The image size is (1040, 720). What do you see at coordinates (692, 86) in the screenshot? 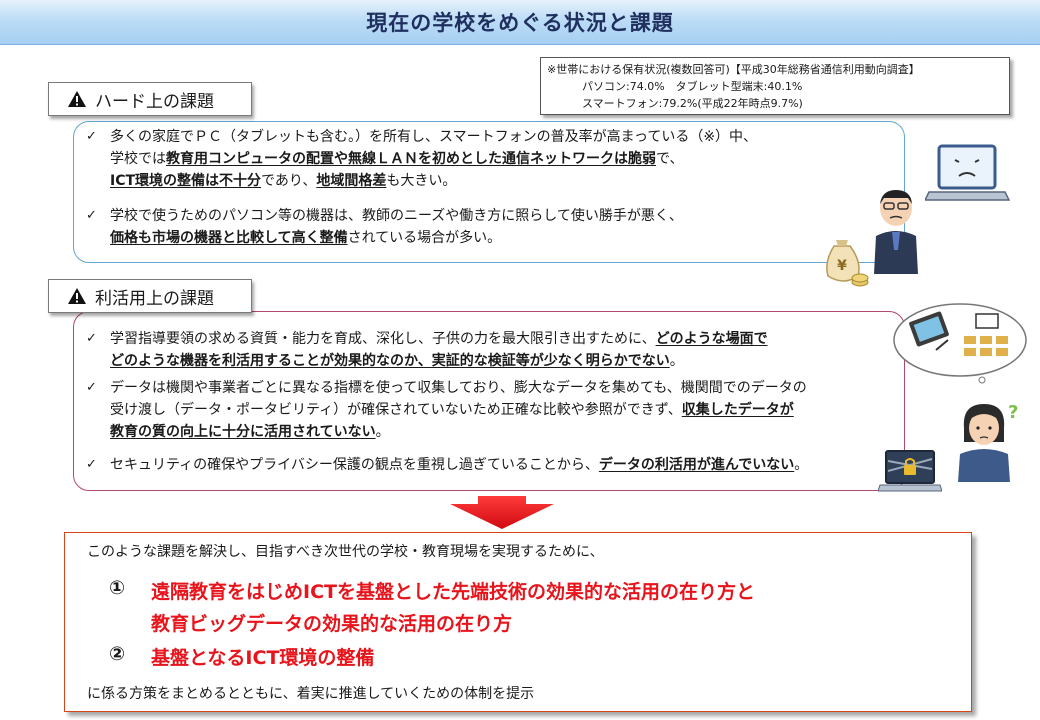
I see `source-note-line2: パソコン:74.0% タブレット型端末:40.1%` at bounding box center [692, 86].